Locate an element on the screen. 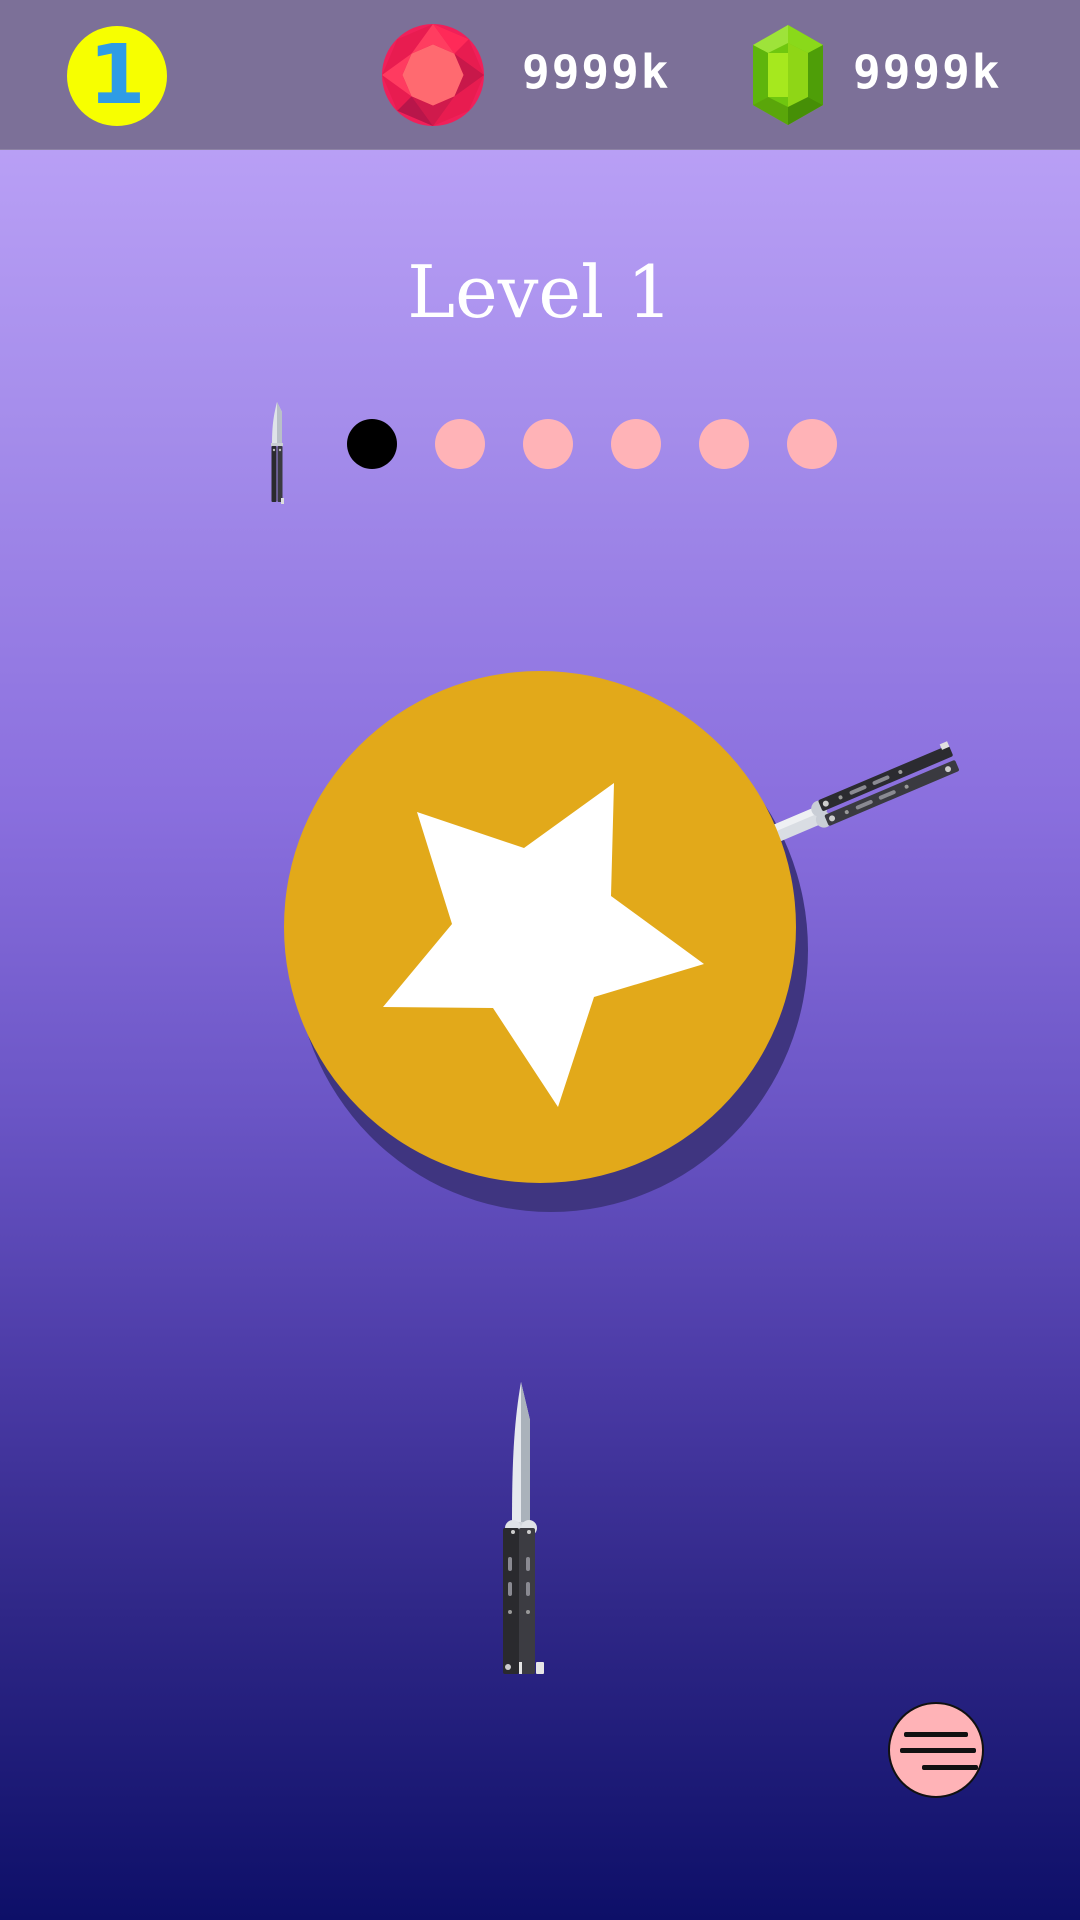  ruby-gem-icon is located at coordinates (433, 75).